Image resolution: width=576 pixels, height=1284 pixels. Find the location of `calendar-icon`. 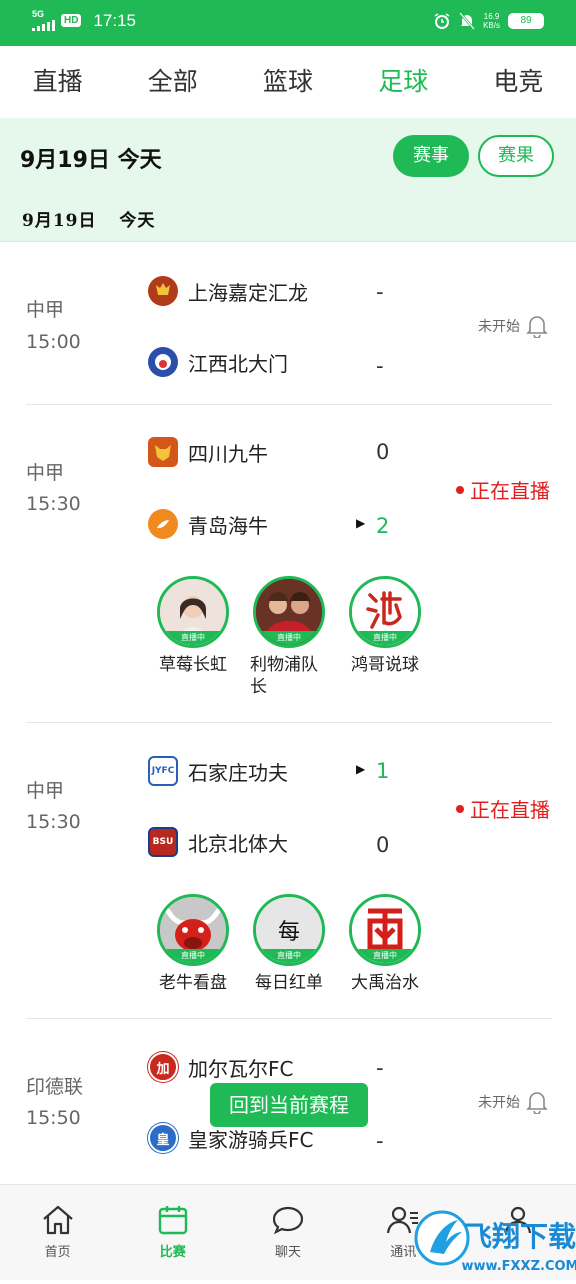

calendar-icon is located at coordinates (172, 1220).